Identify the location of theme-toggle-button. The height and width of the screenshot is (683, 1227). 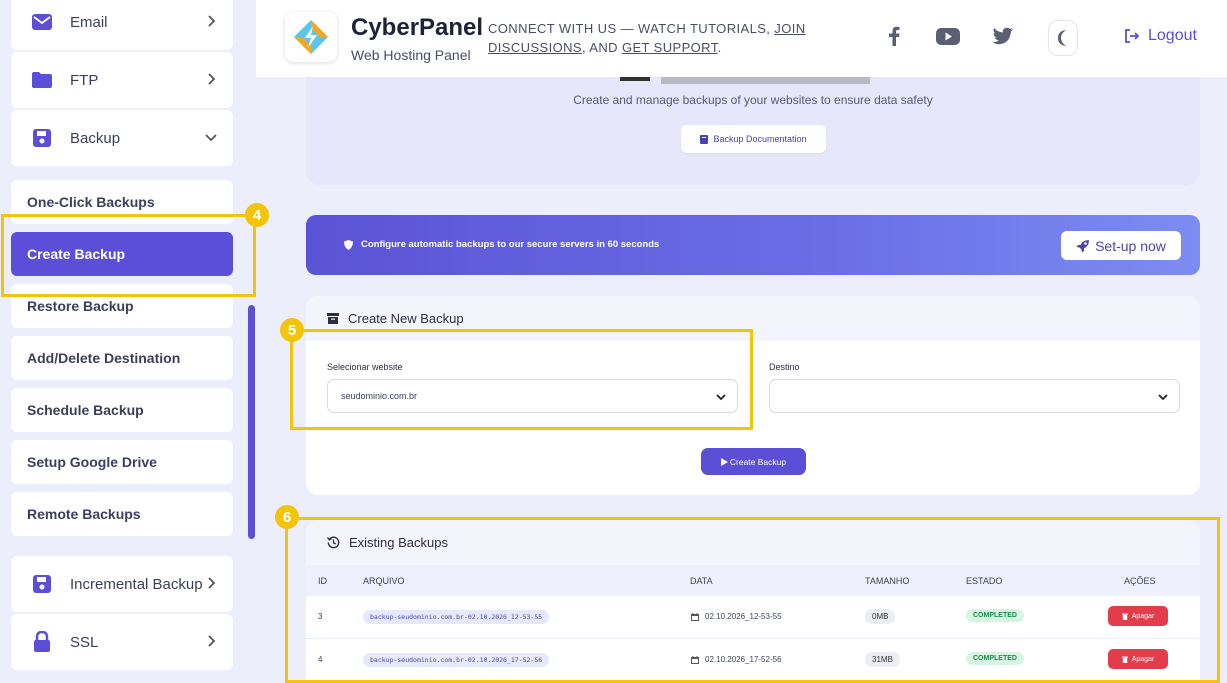
(1063, 38).